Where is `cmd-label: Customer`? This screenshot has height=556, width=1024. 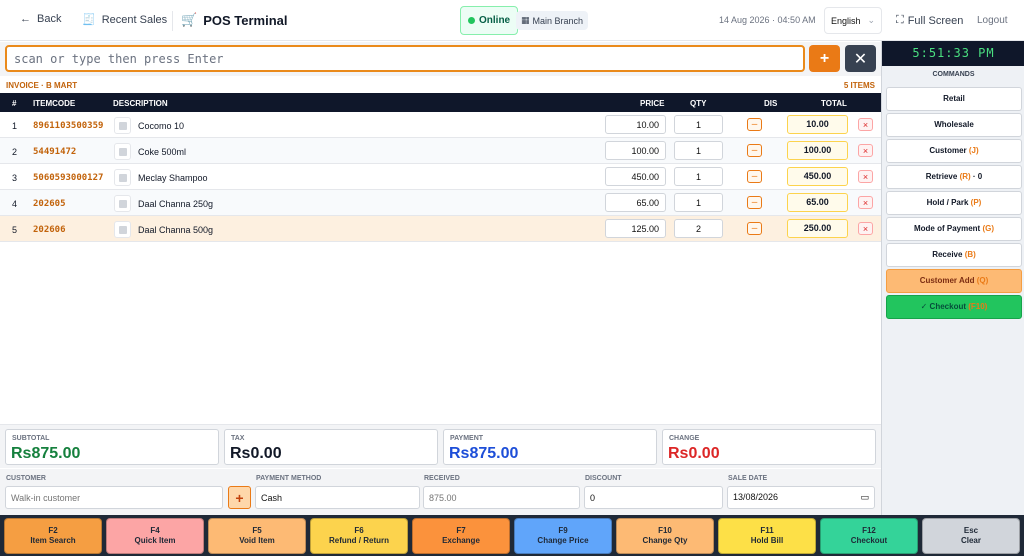 cmd-label: Customer is located at coordinates (948, 150).